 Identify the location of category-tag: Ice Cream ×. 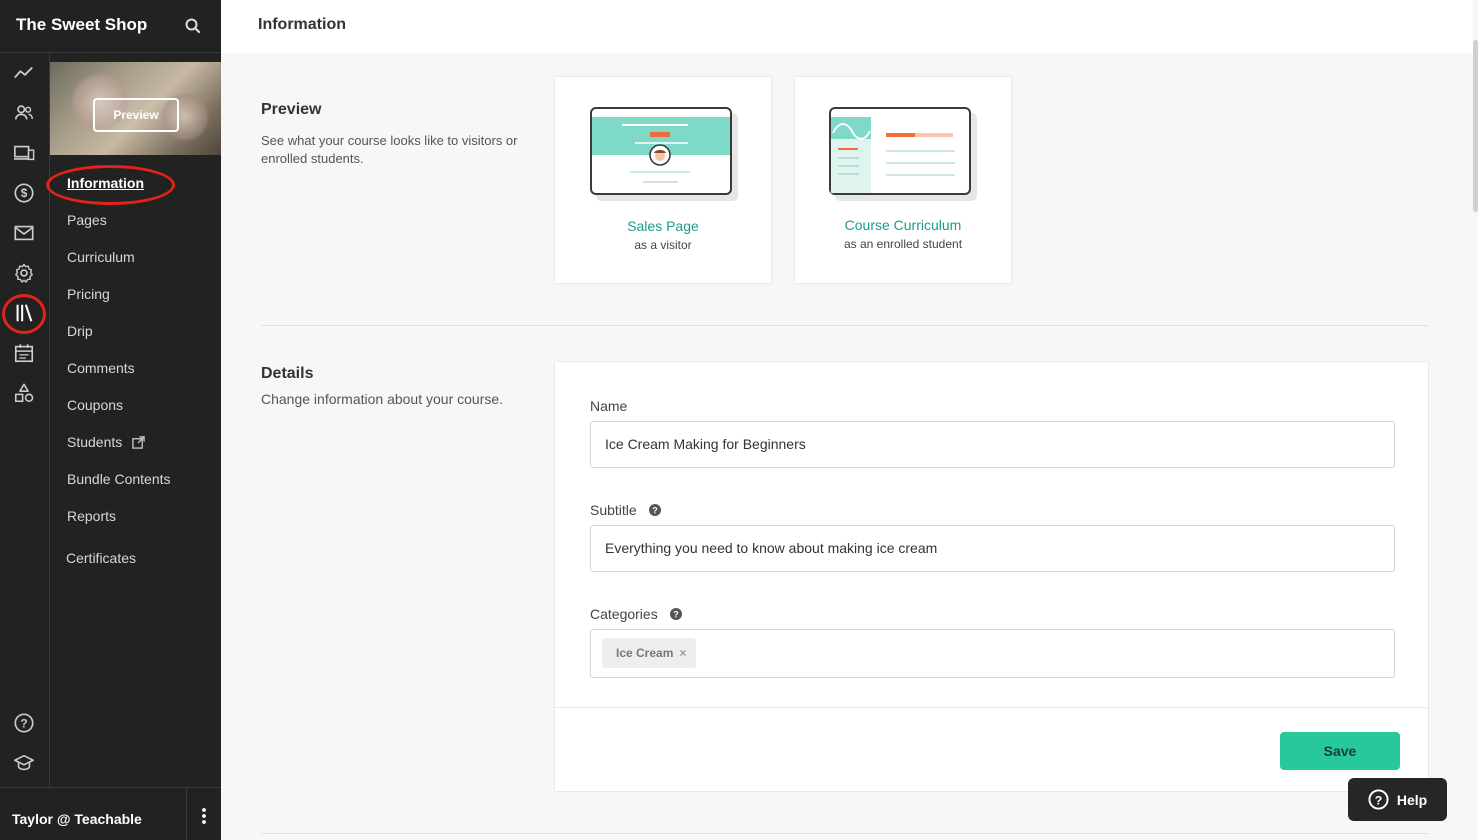
(649, 653).